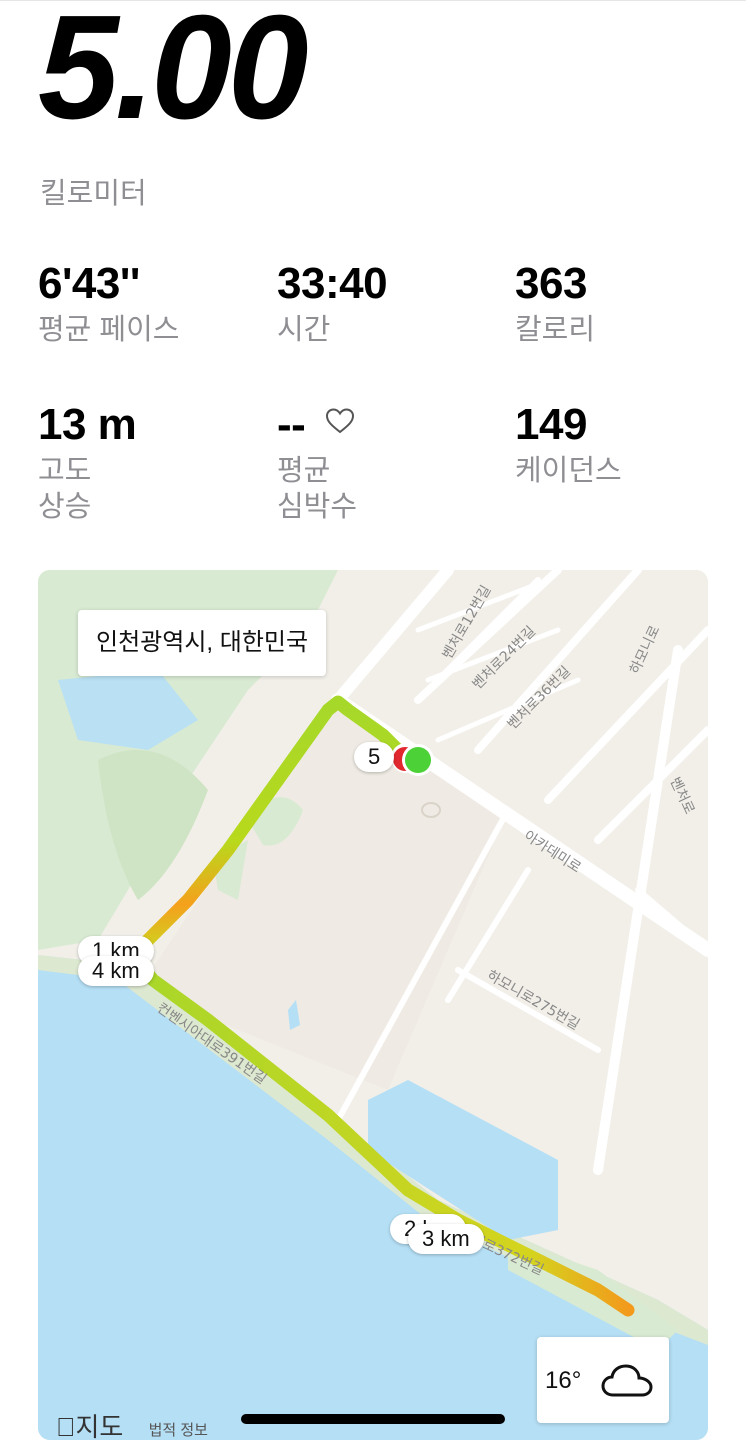  I want to click on heart-rate-value: --, so click(291, 424).